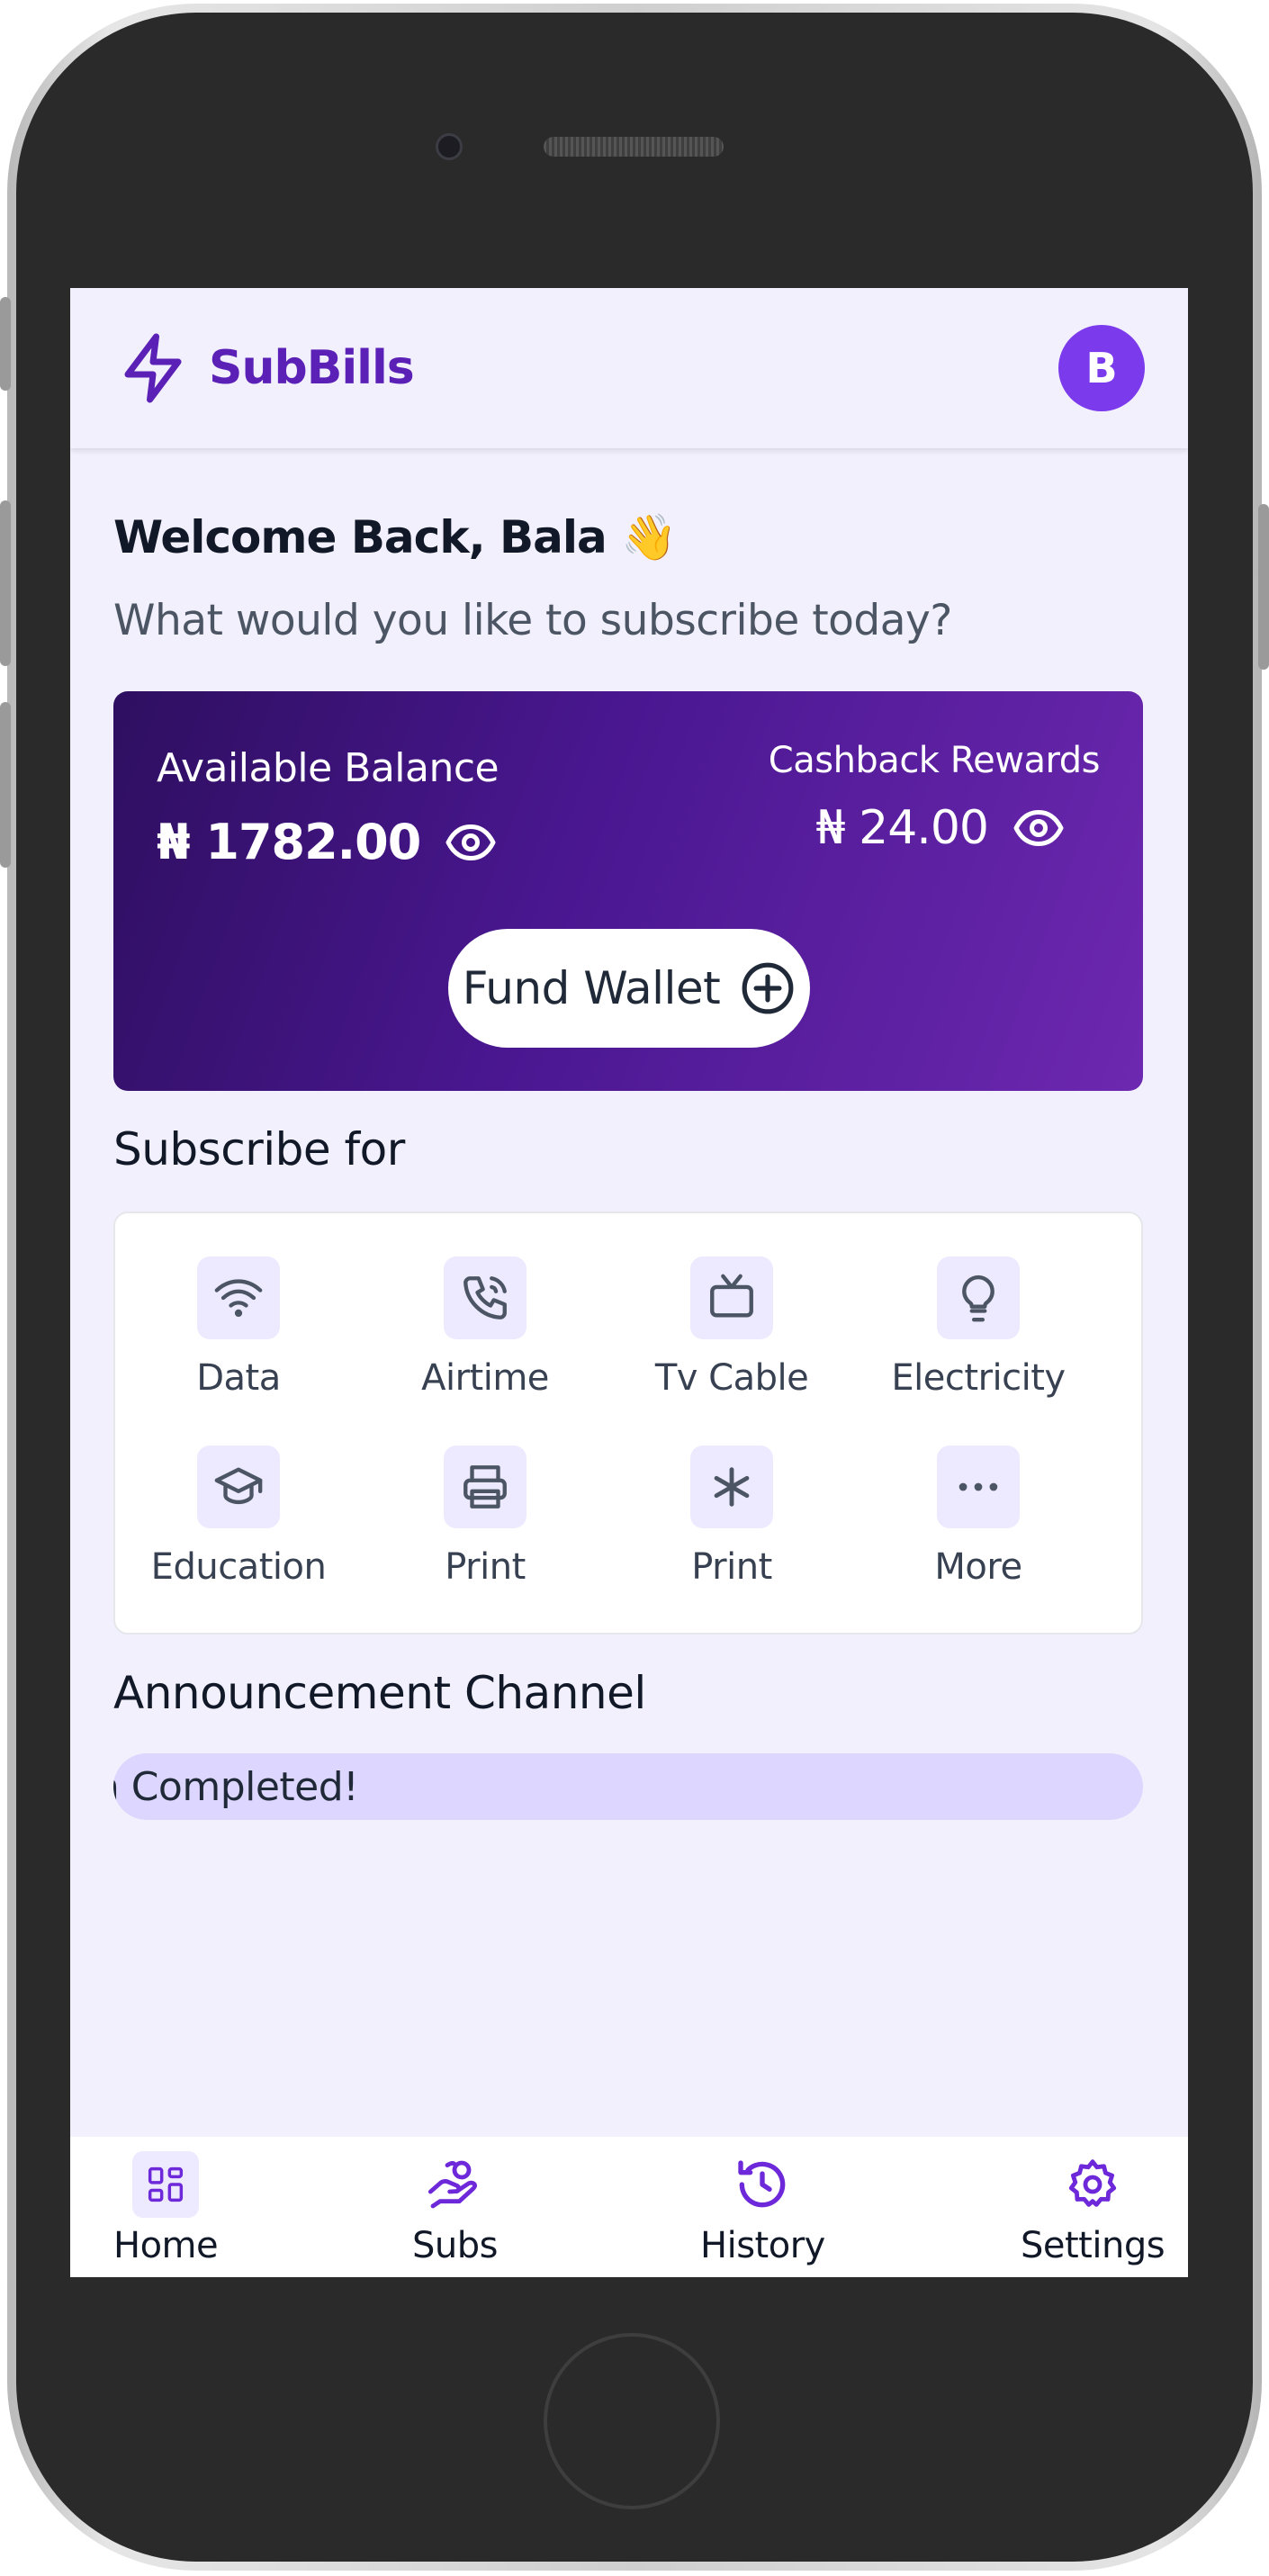  What do you see at coordinates (978, 1378) in the screenshot?
I see `service-label: Electricity` at bounding box center [978, 1378].